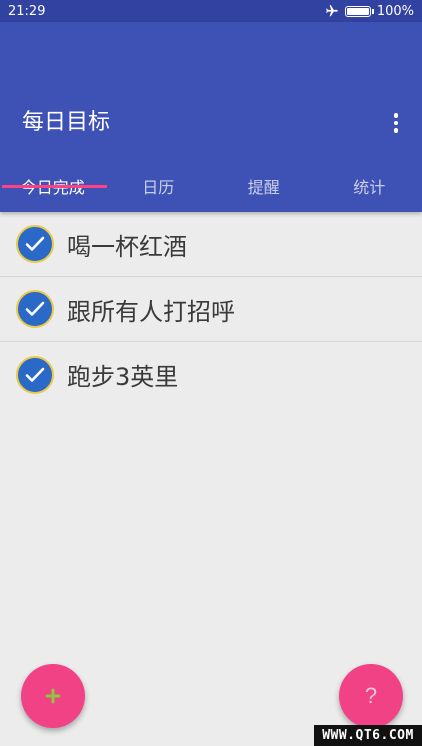 This screenshot has width=422, height=746. I want to click on status-time: 21:29, so click(27, 11).